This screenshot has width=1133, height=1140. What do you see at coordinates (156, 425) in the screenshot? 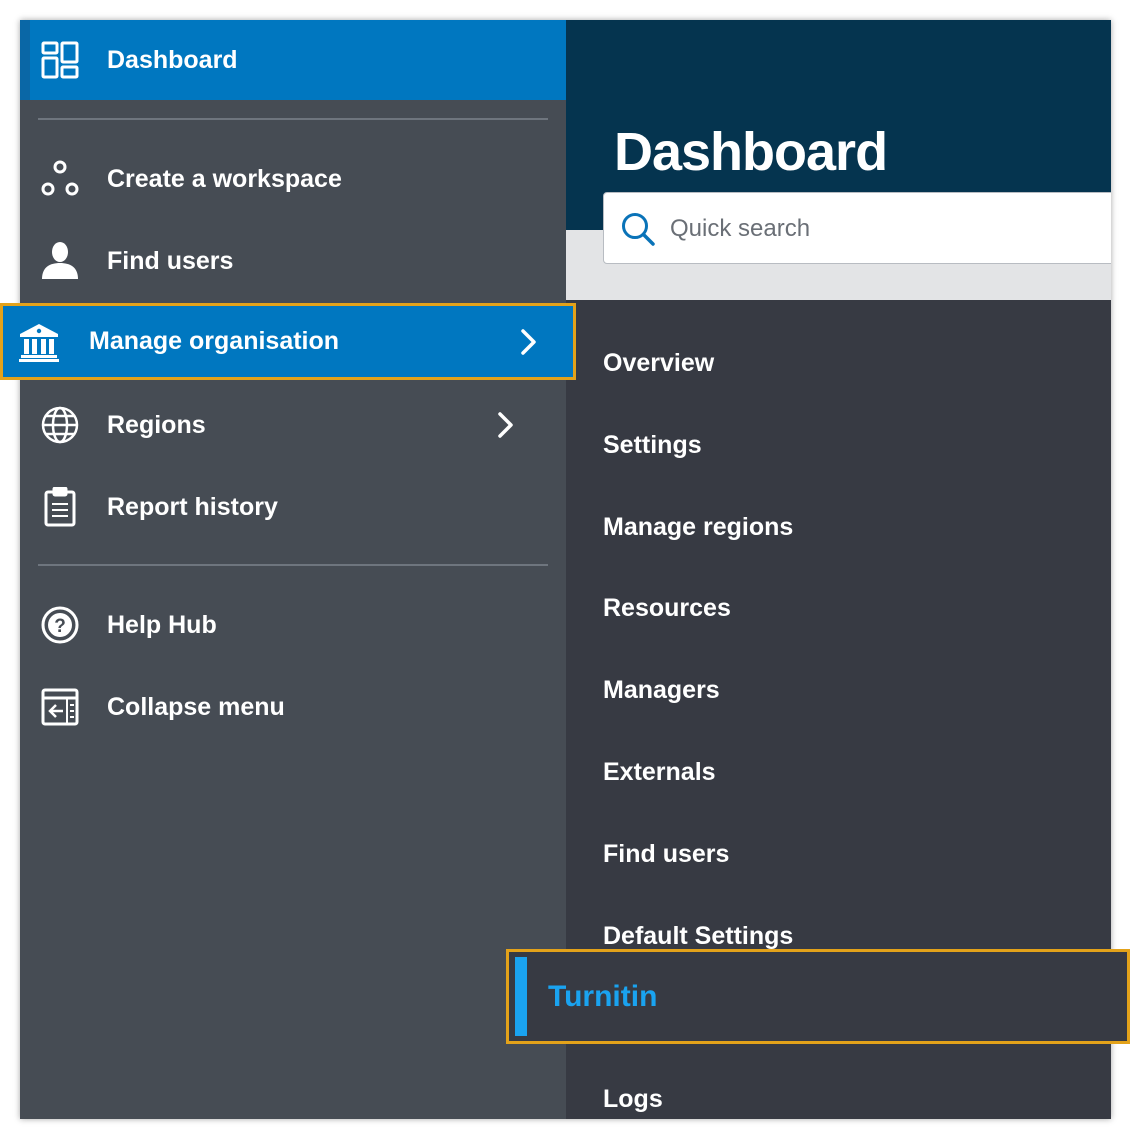
I see `sidebar-item-label: Regions` at bounding box center [156, 425].